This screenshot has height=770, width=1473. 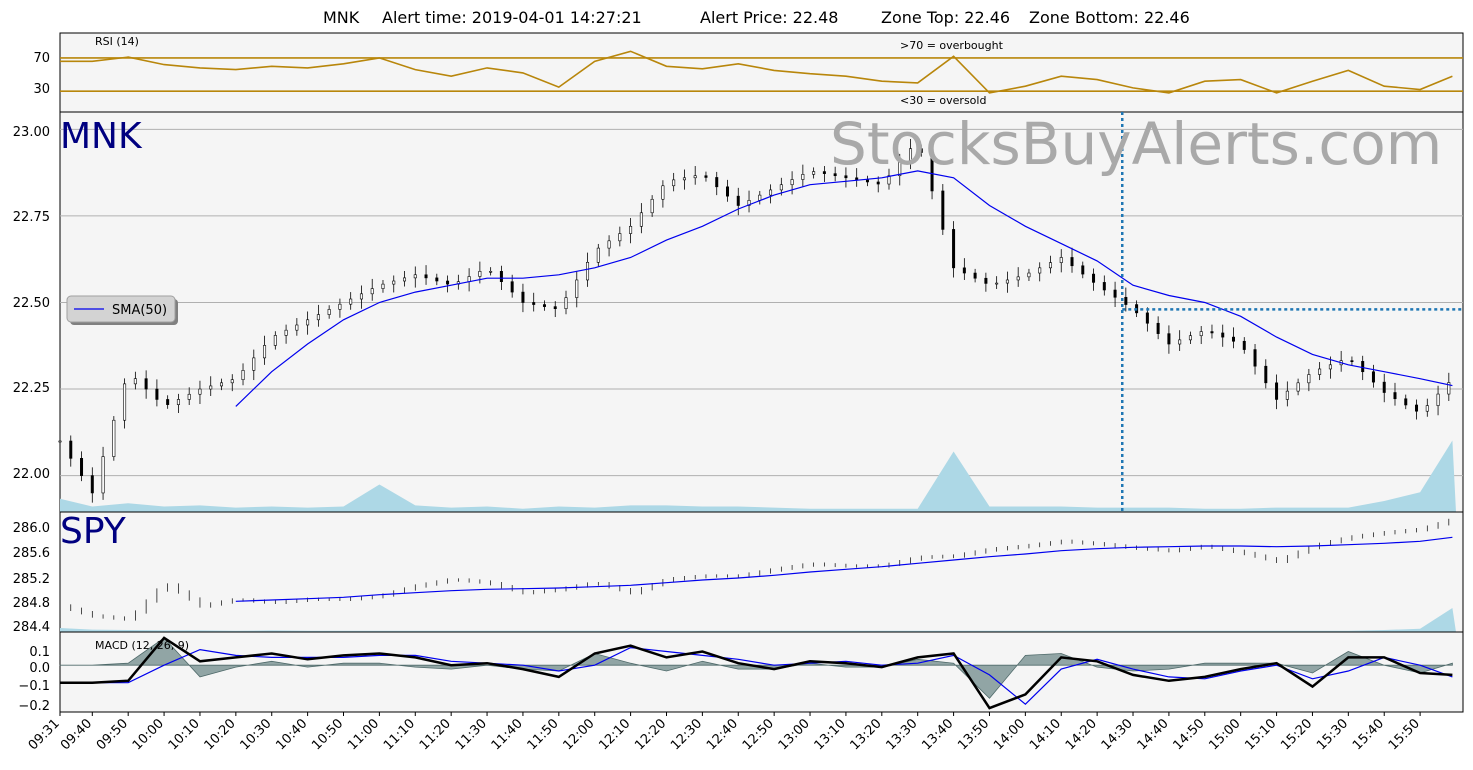 I want to click on x-tick-label: 09:40, so click(x=76, y=734).